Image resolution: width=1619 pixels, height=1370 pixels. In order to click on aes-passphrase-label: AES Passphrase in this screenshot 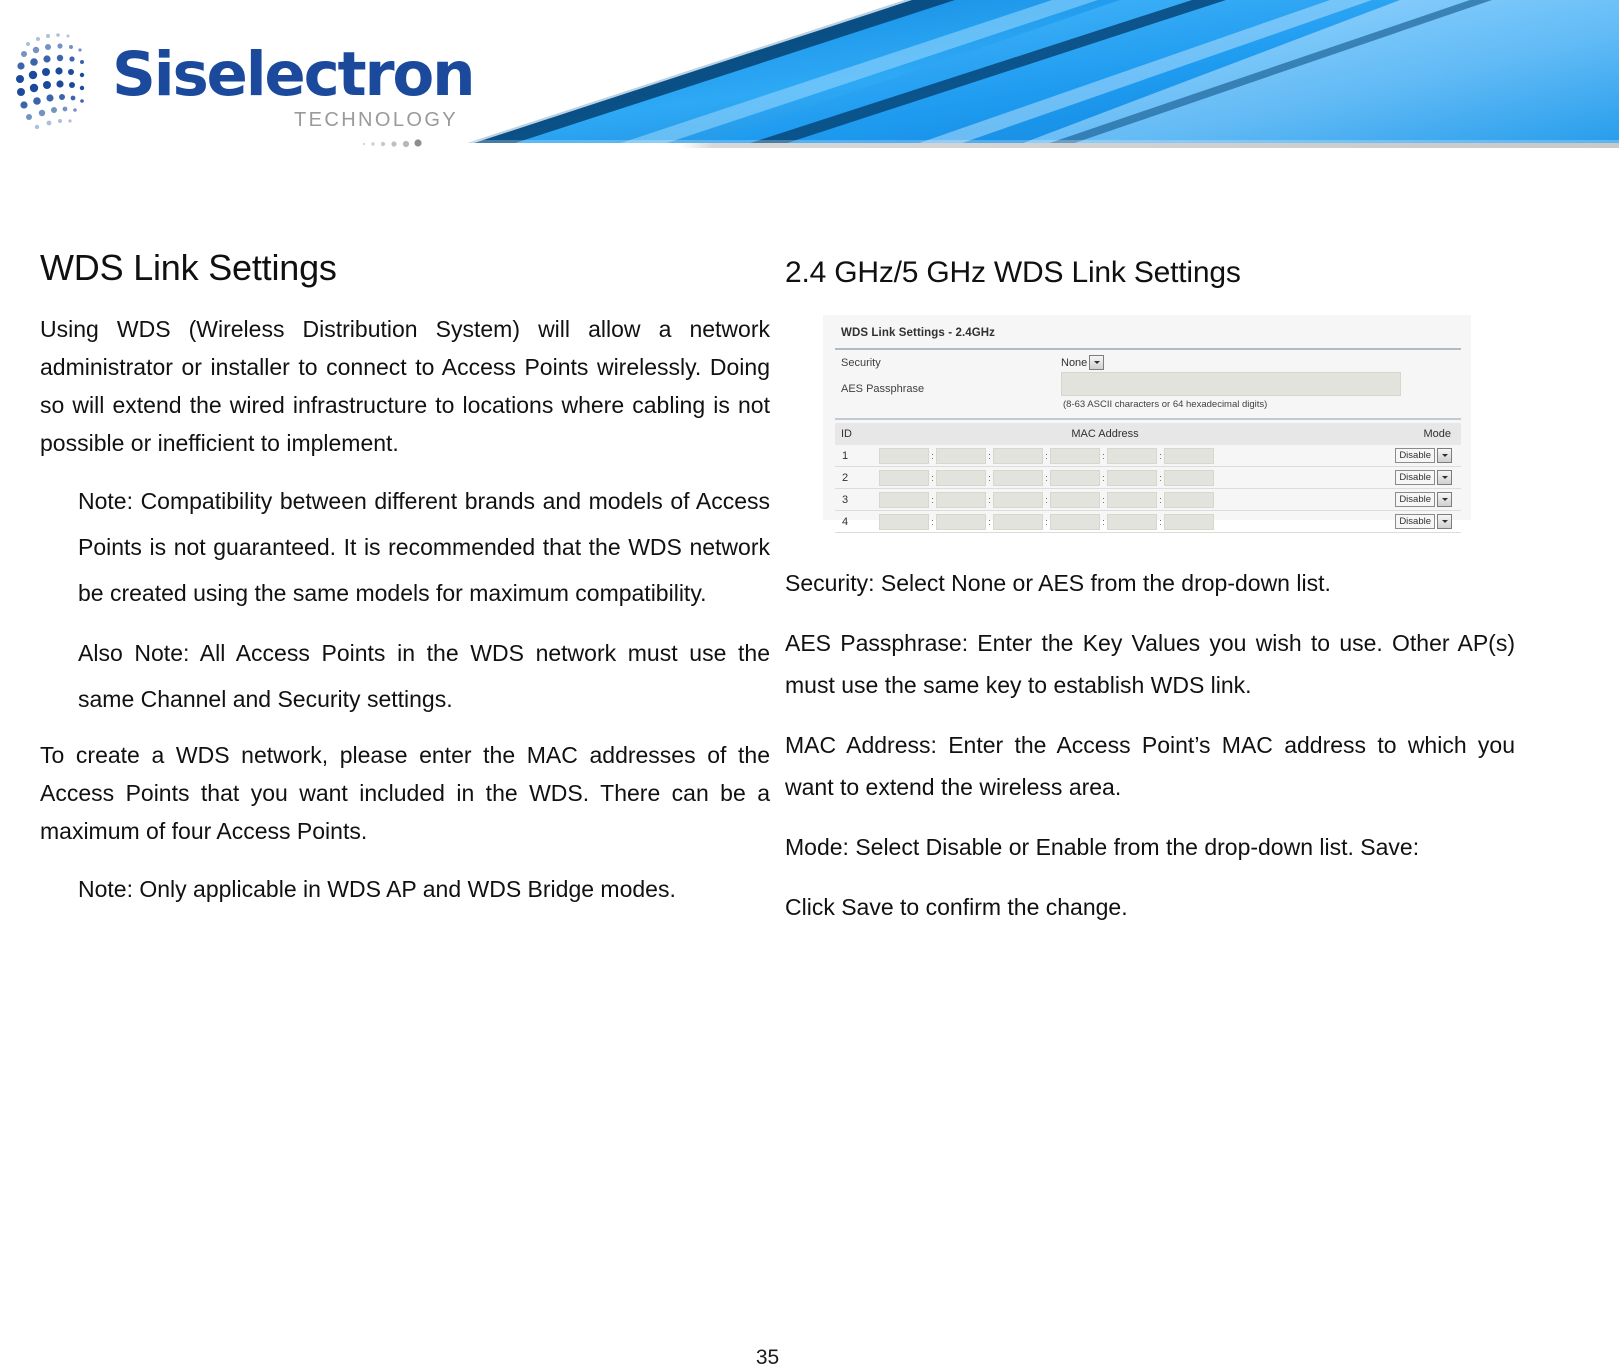, I will do `click(883, 389)`.